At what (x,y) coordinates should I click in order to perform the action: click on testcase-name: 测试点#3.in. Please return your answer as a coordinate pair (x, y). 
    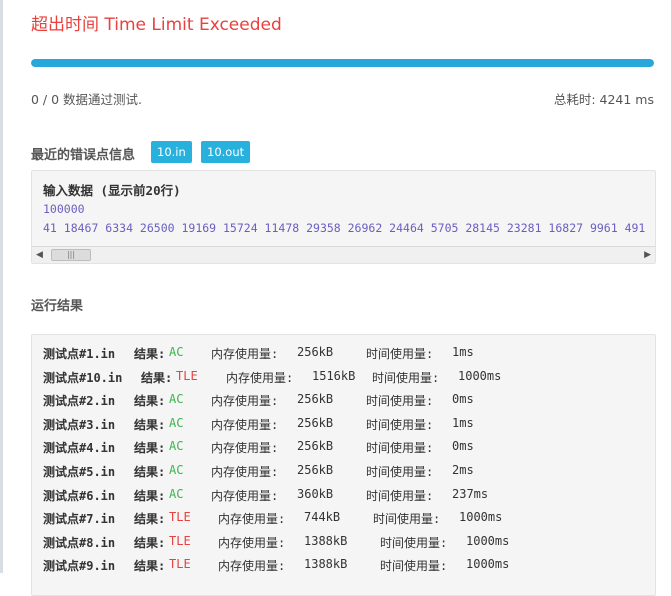
    Looking at the image, I should click on (79, 424).